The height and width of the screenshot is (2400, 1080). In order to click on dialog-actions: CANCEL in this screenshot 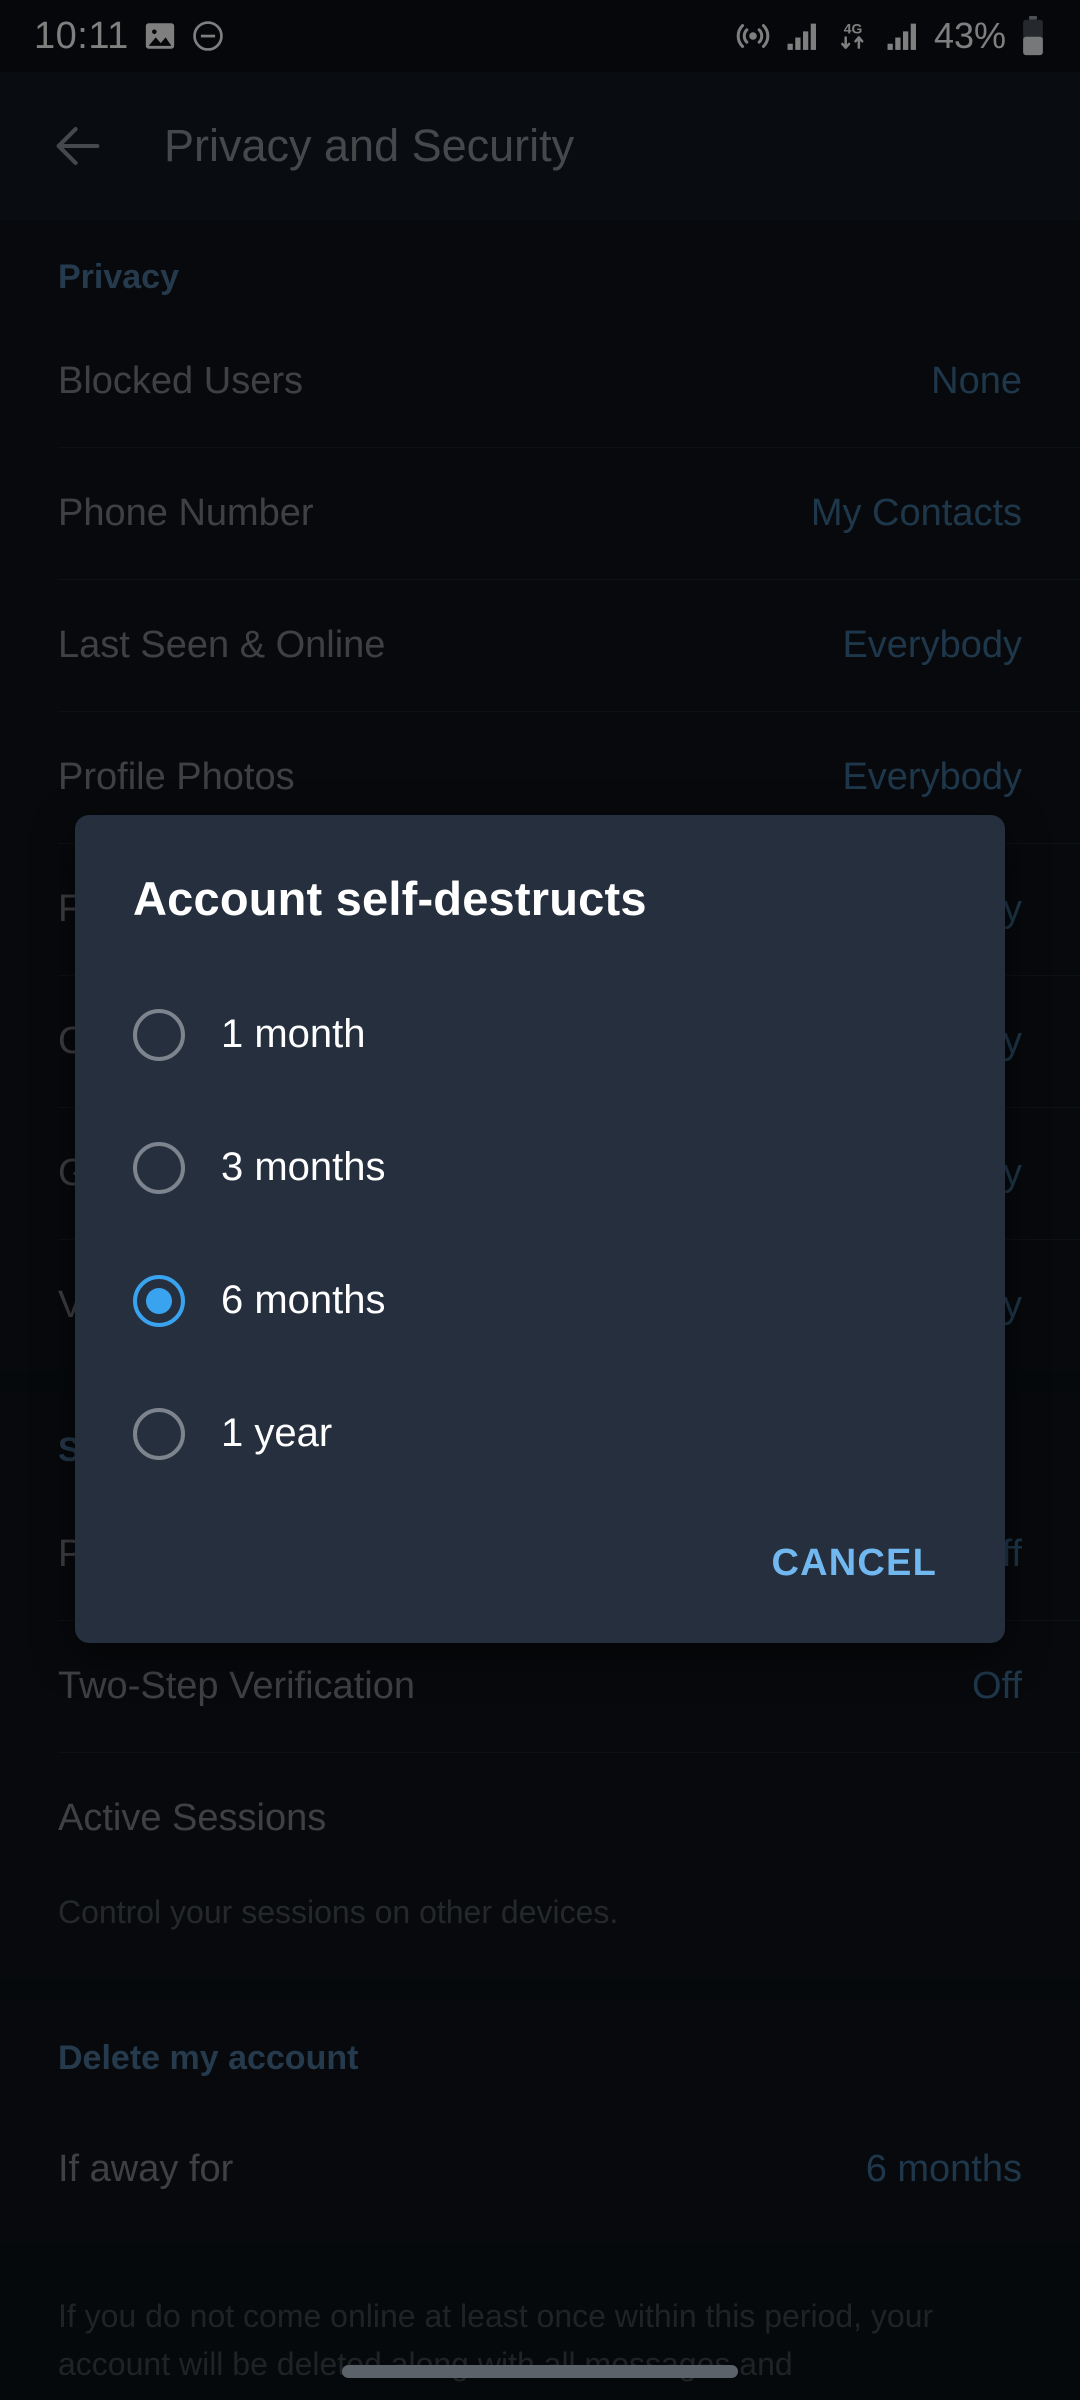, I will do `click(540, 1576)`.